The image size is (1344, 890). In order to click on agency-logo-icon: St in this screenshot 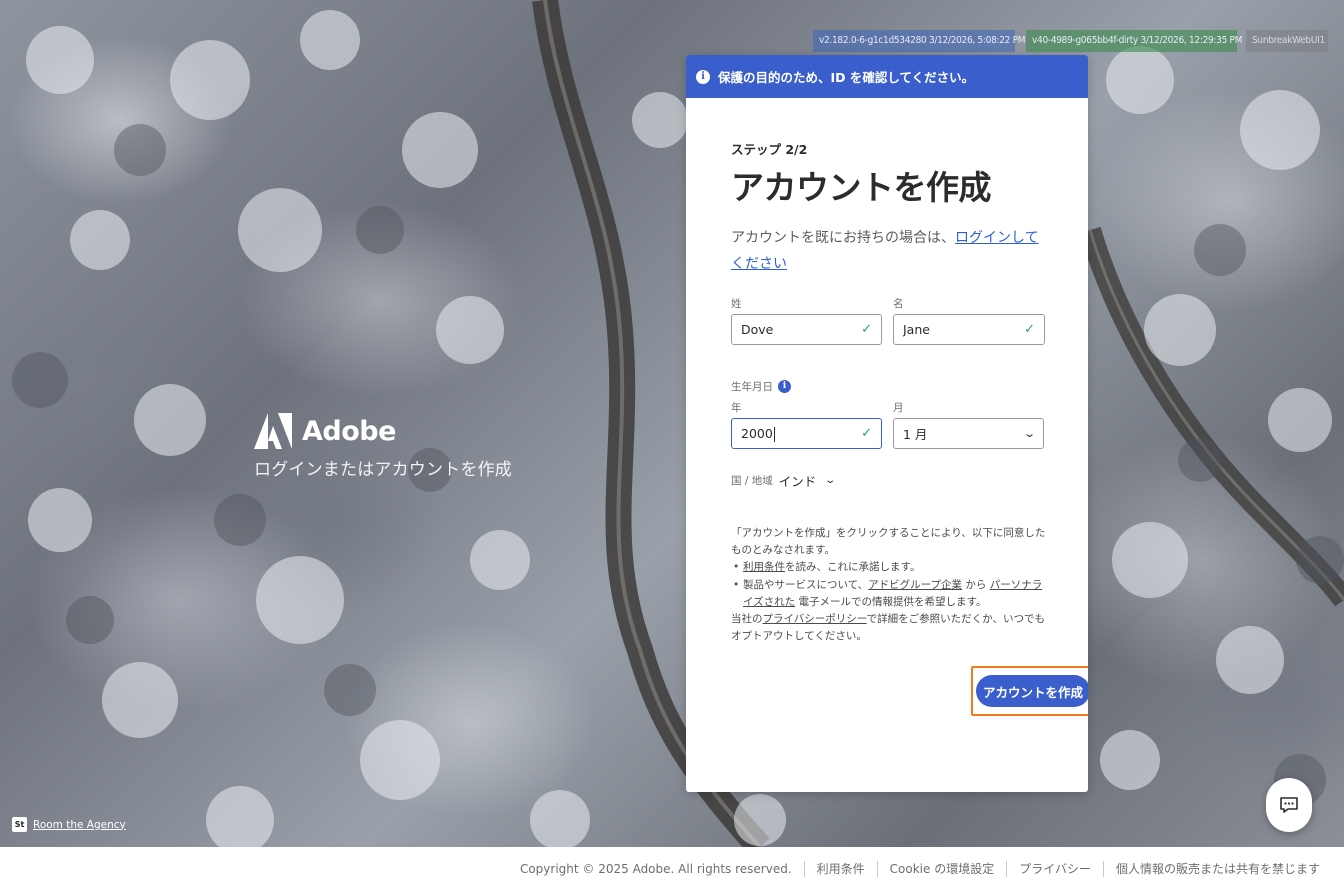, I will do `click(19, 824)`.